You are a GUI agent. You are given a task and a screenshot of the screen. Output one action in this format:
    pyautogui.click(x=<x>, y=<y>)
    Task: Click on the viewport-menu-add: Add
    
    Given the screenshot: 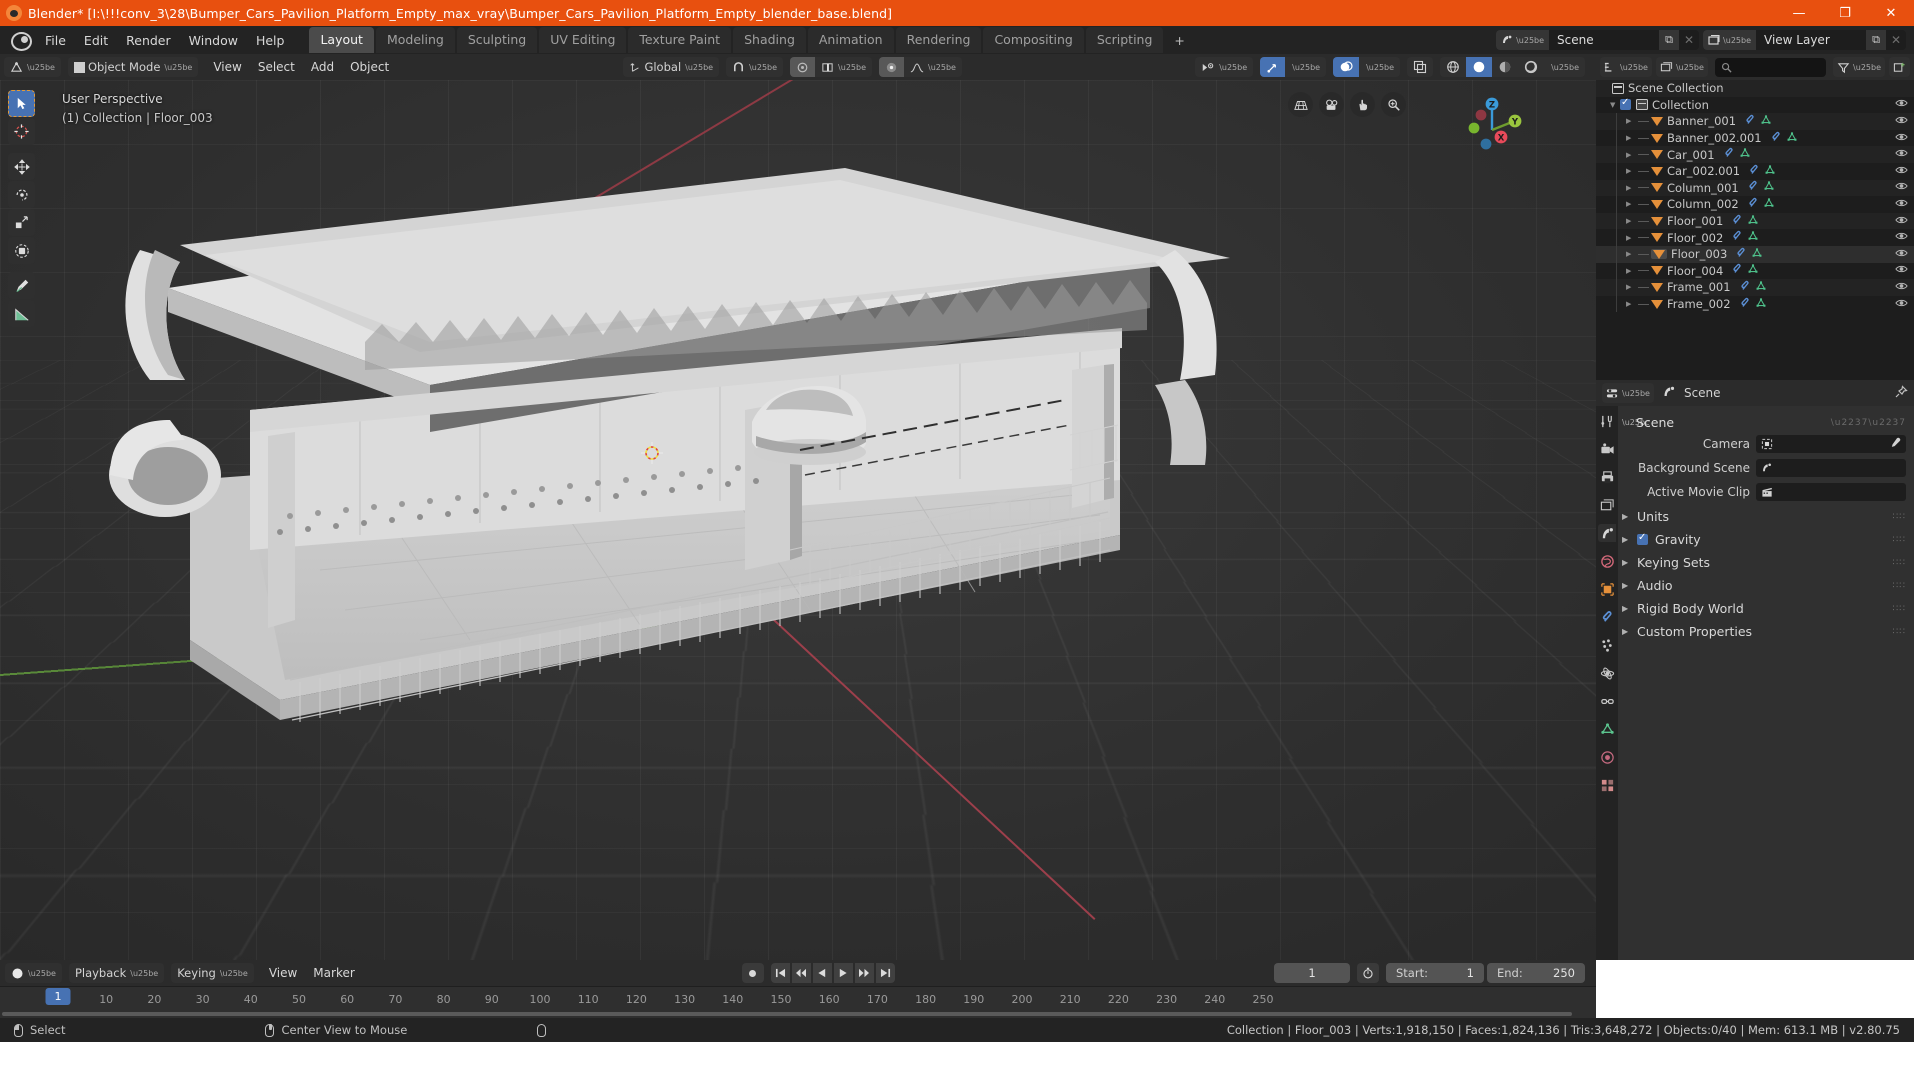 What is the action you would take?
    pyautogui.click(x=322, y=67)
    